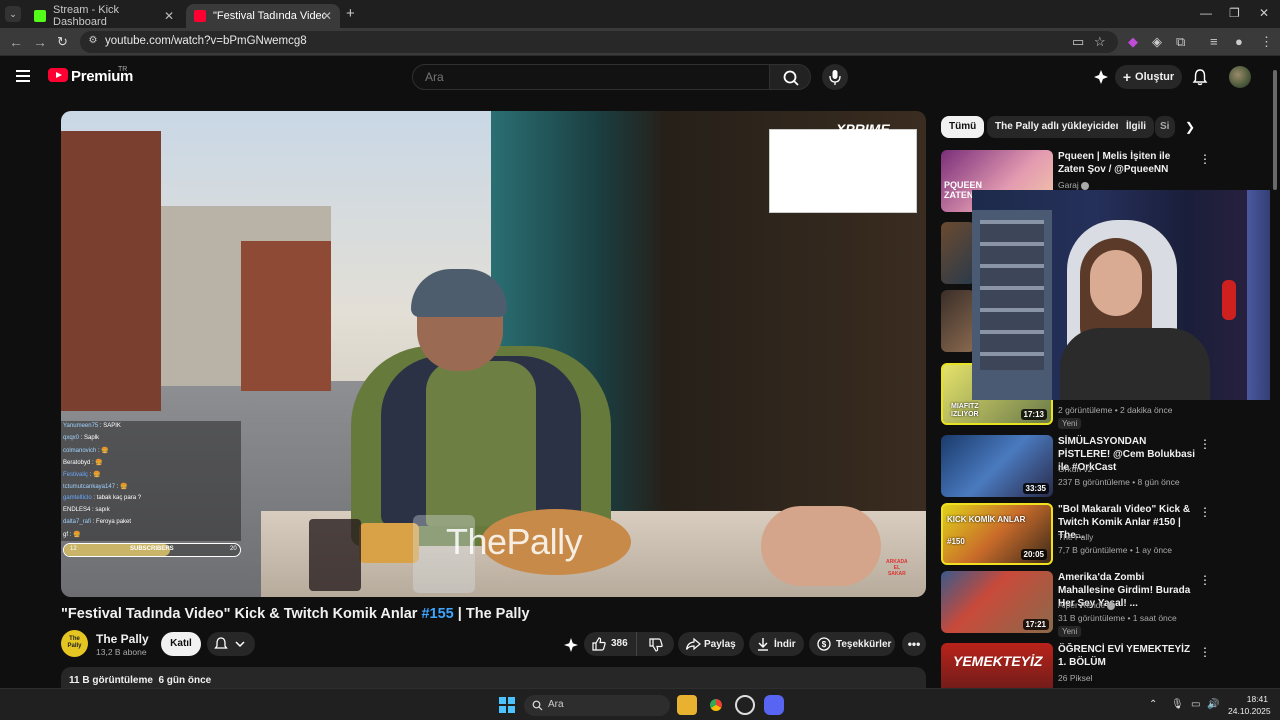  Describe the element at coordinates (585, 77) in the screenshot. I see `search-input` at that location.